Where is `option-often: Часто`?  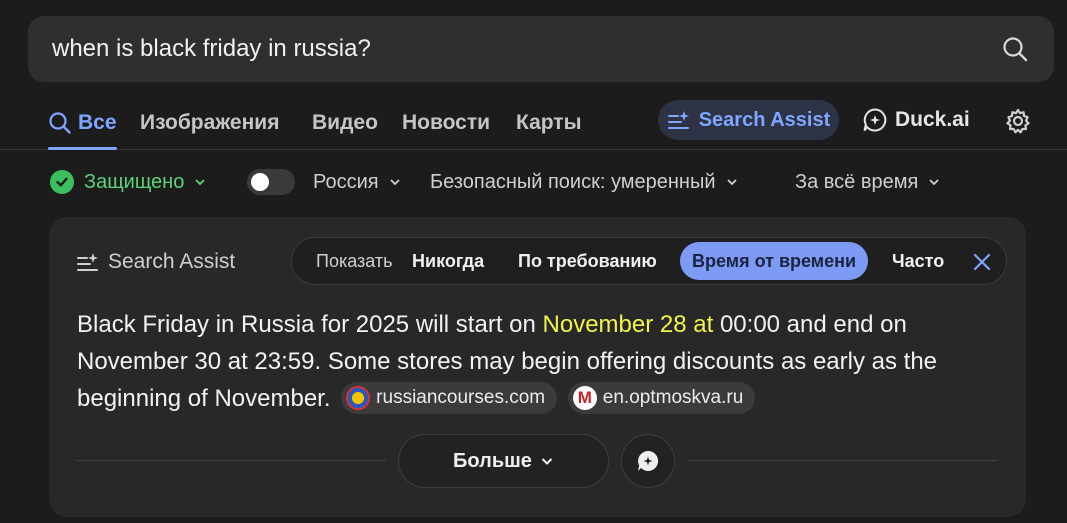
option-often: Часто is located at coordinates (918, 261).